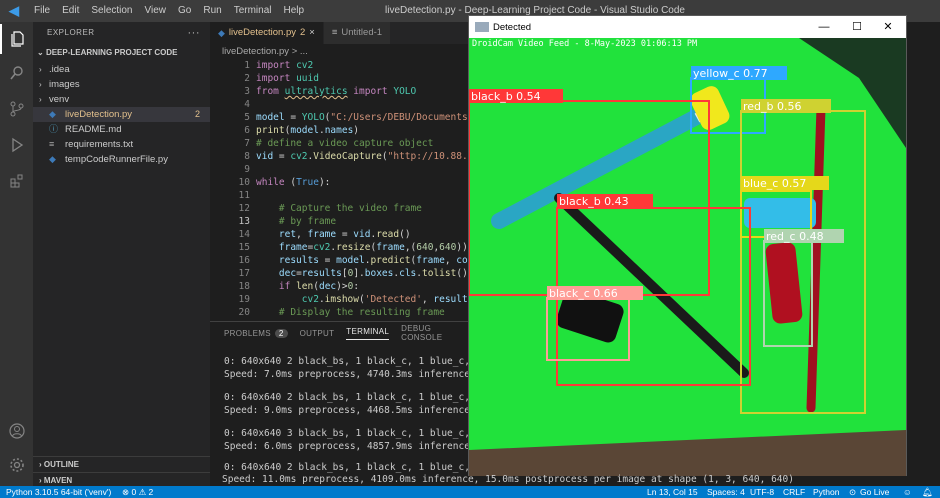 This screenshot has width=940, height=498. What do you see at coordinates (116, 159) in the screenshot?
I see `tree-item-label: tempCodeRunnerFile.py` at bounding box center [116, 159].